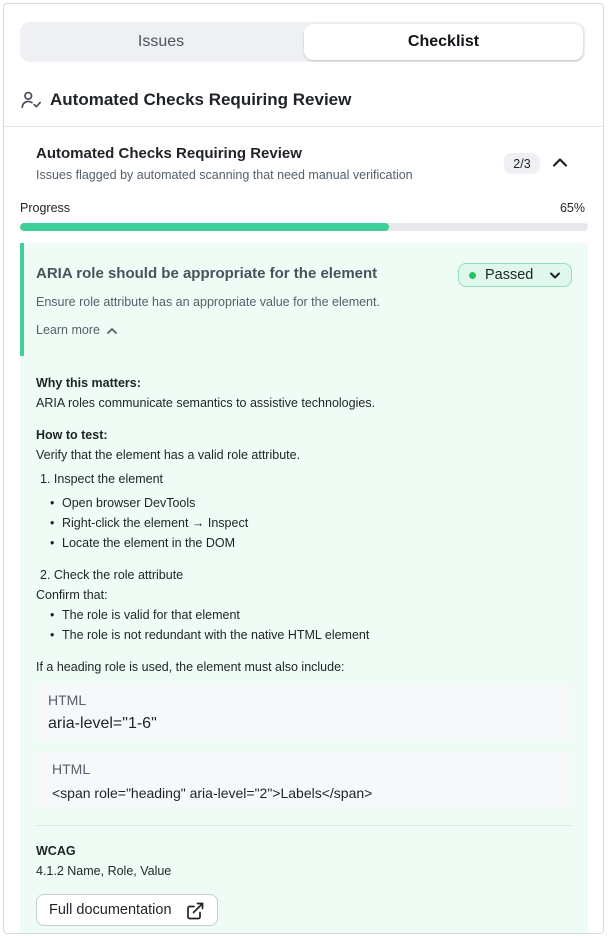 This screenshot has height=937, width=608. Describe the element at coordinates (142, 543) in the screenshot. I see `list-item: Locate the element in the DOM` at that location.